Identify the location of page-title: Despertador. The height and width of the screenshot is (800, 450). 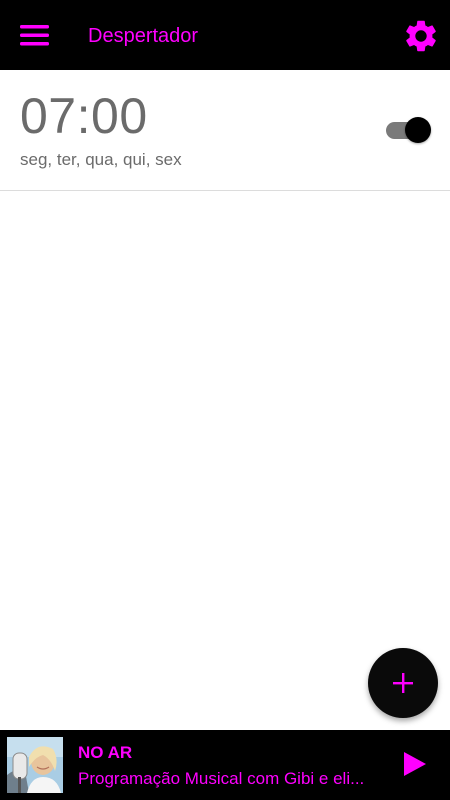
(143, 36).